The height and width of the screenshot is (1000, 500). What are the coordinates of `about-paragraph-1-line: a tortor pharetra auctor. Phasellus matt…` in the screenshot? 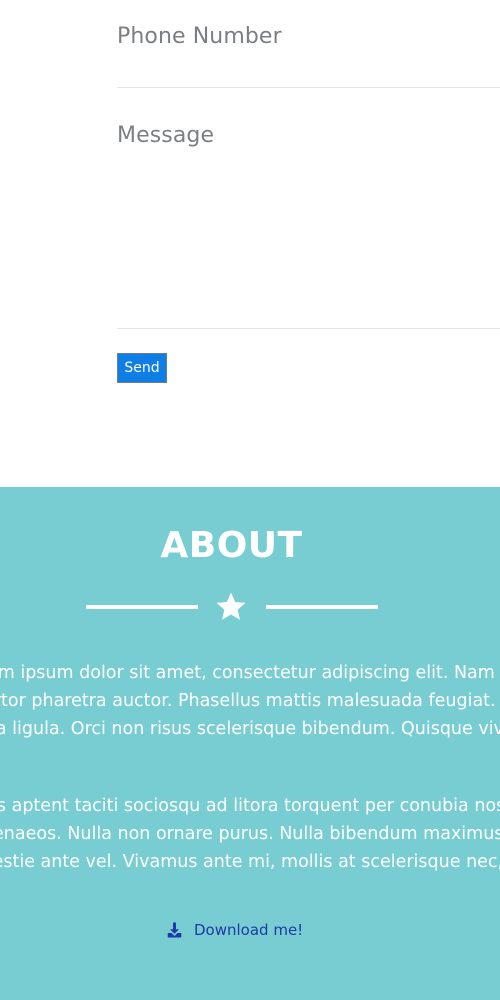 It's located at (250, 701).